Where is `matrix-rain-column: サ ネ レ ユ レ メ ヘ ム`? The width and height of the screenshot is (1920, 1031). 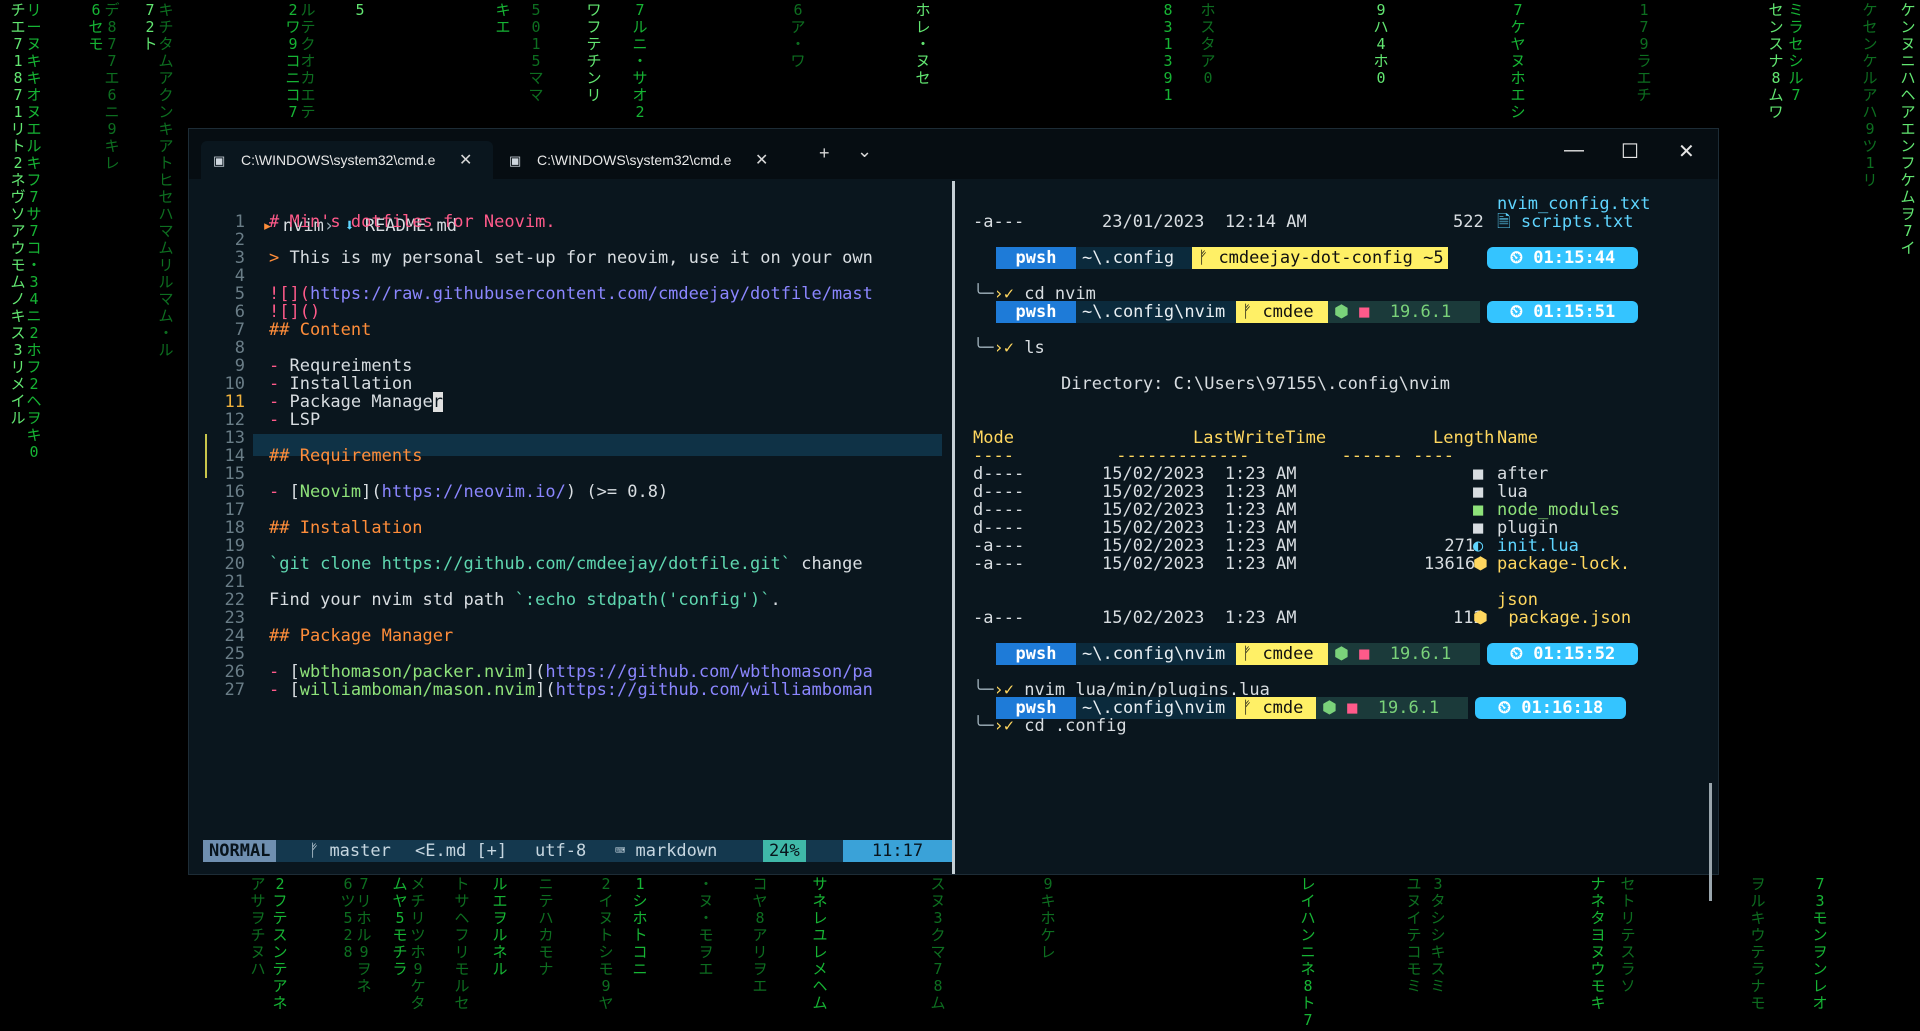 matrix-rain-column: サ ネ レ ユ レ メ ヘ ム is located at coordinates (820, 943).